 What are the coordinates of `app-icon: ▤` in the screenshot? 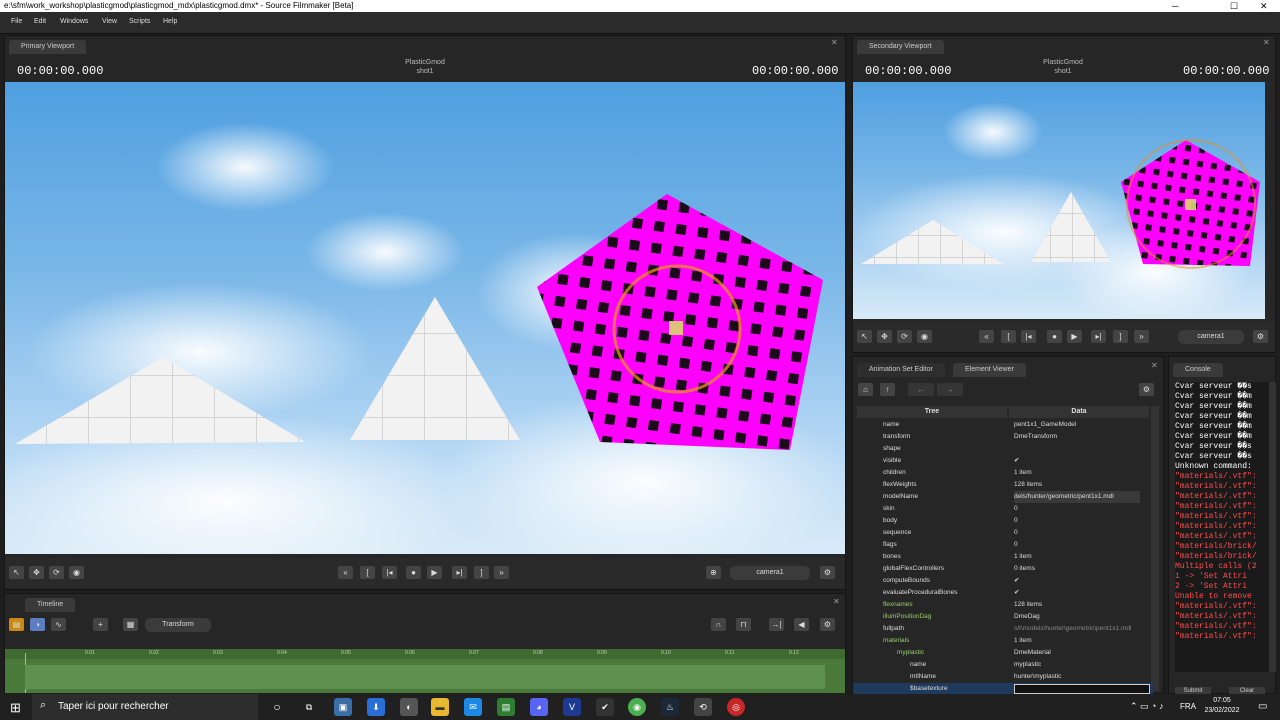 It's located at (506, 707).